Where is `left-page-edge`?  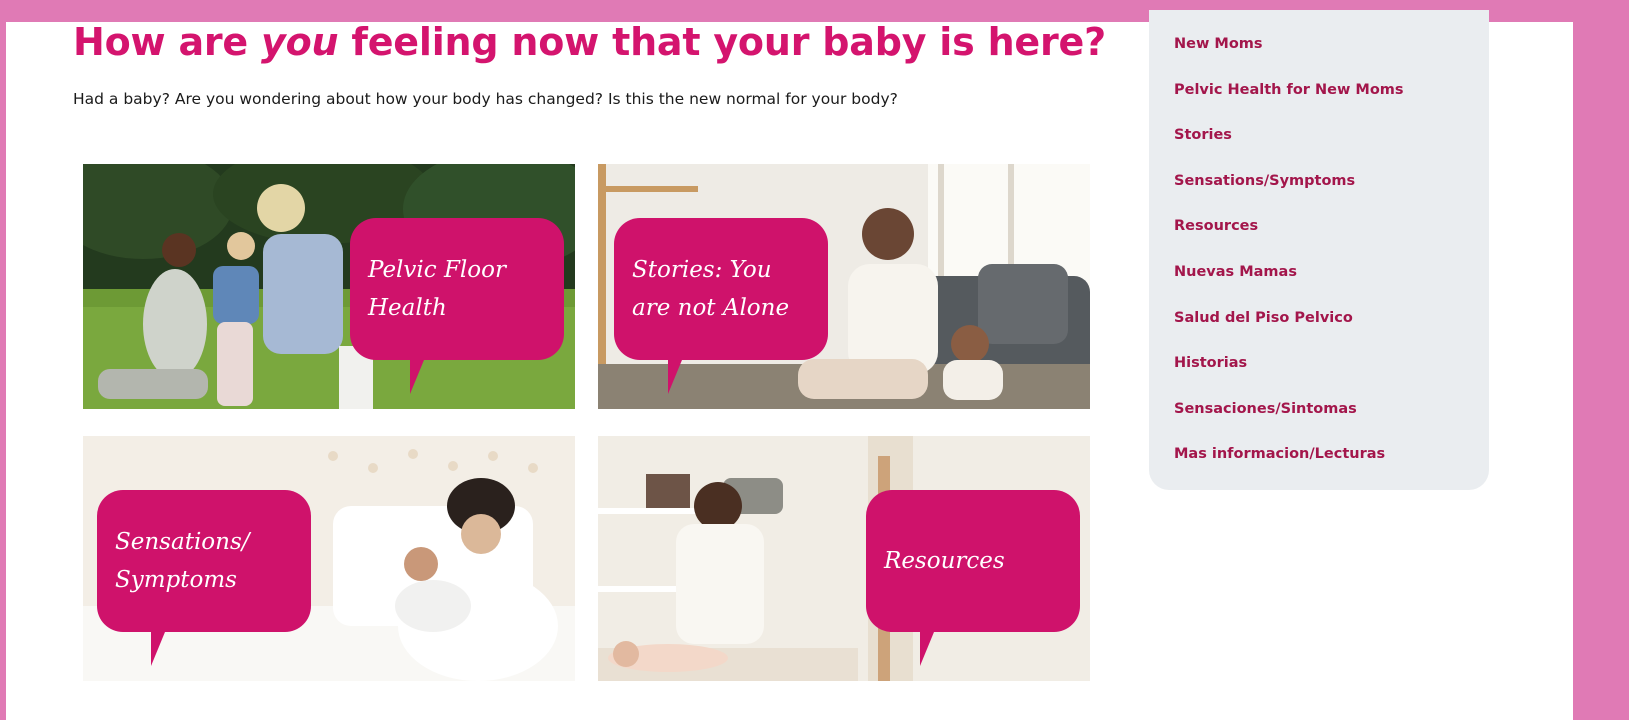
left-page-edge is located at coordinates (3, 360).